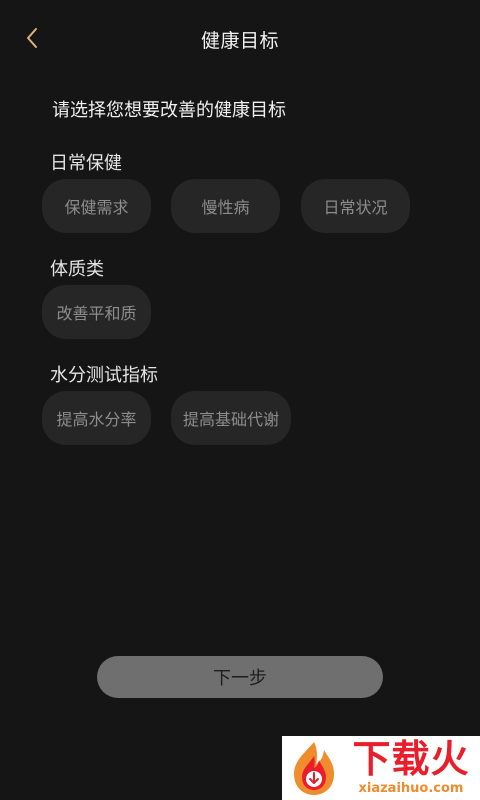  Describe the element at coordinates (86, 163) in the screenshot. I see `section-title-daily-care: 日常保健` at that location.